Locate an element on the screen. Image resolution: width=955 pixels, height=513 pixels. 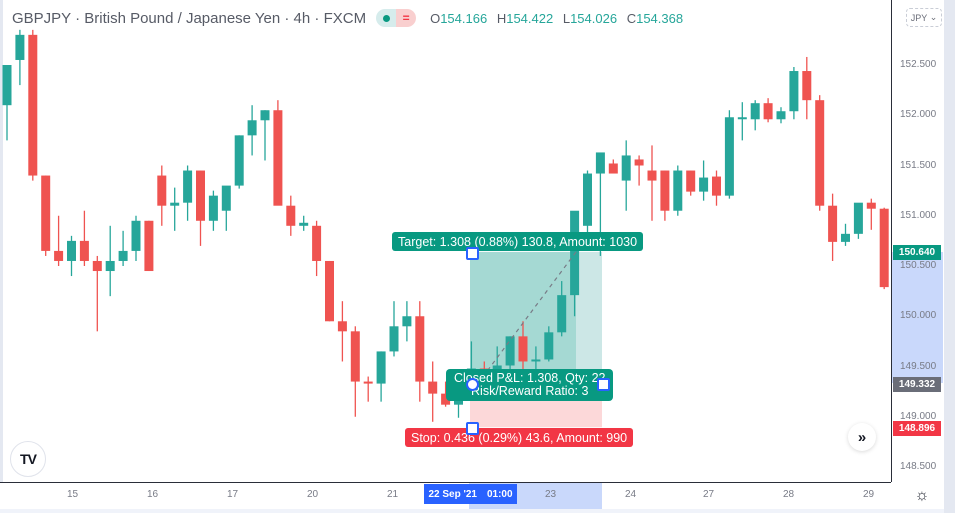
stop-label: Stop: 0.436 (0.29%) 43.6, Amount: 990 is located at coordinates (519, 437).